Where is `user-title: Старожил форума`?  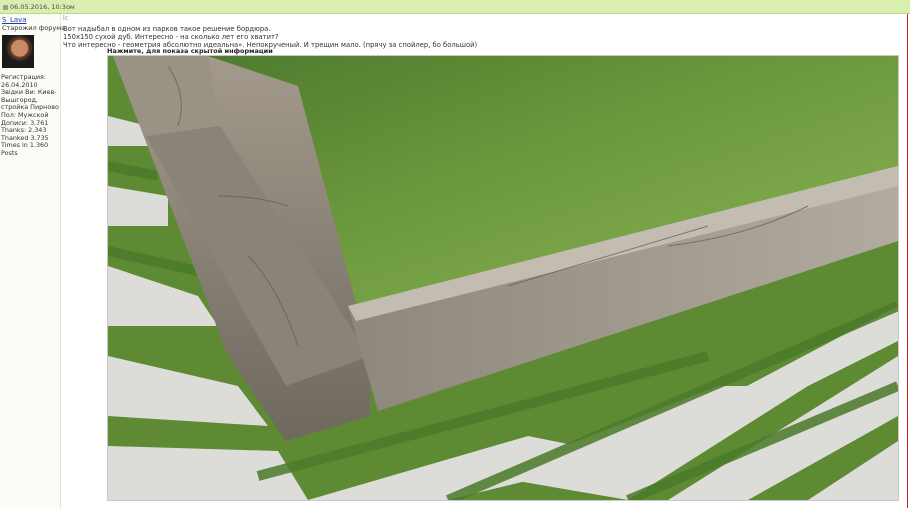 user-title: Старожил форума is located at coordinates (34, 28).